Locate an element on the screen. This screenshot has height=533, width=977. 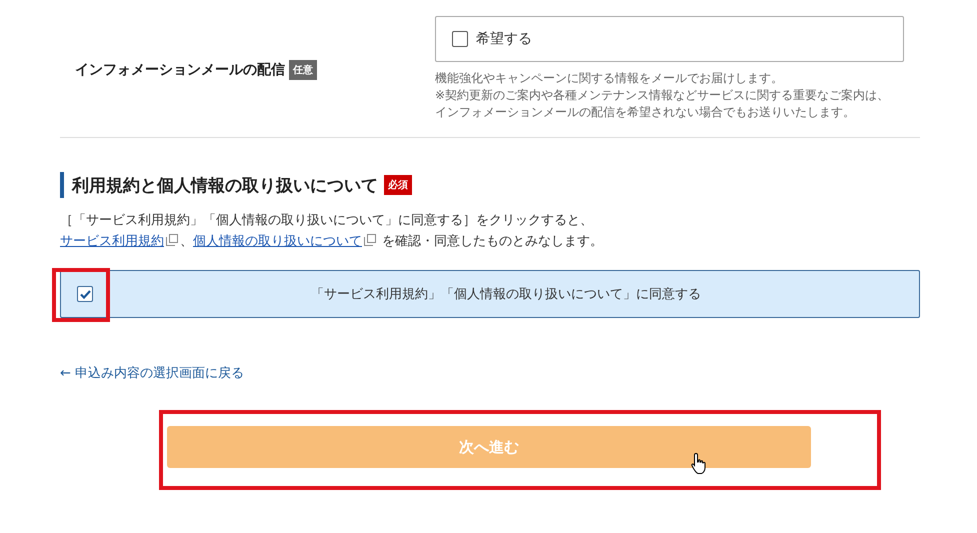
agree-option: 「サービス利用規約」「個人情報の取り扱いについて」に同意する is located at coordinates (490, 294).